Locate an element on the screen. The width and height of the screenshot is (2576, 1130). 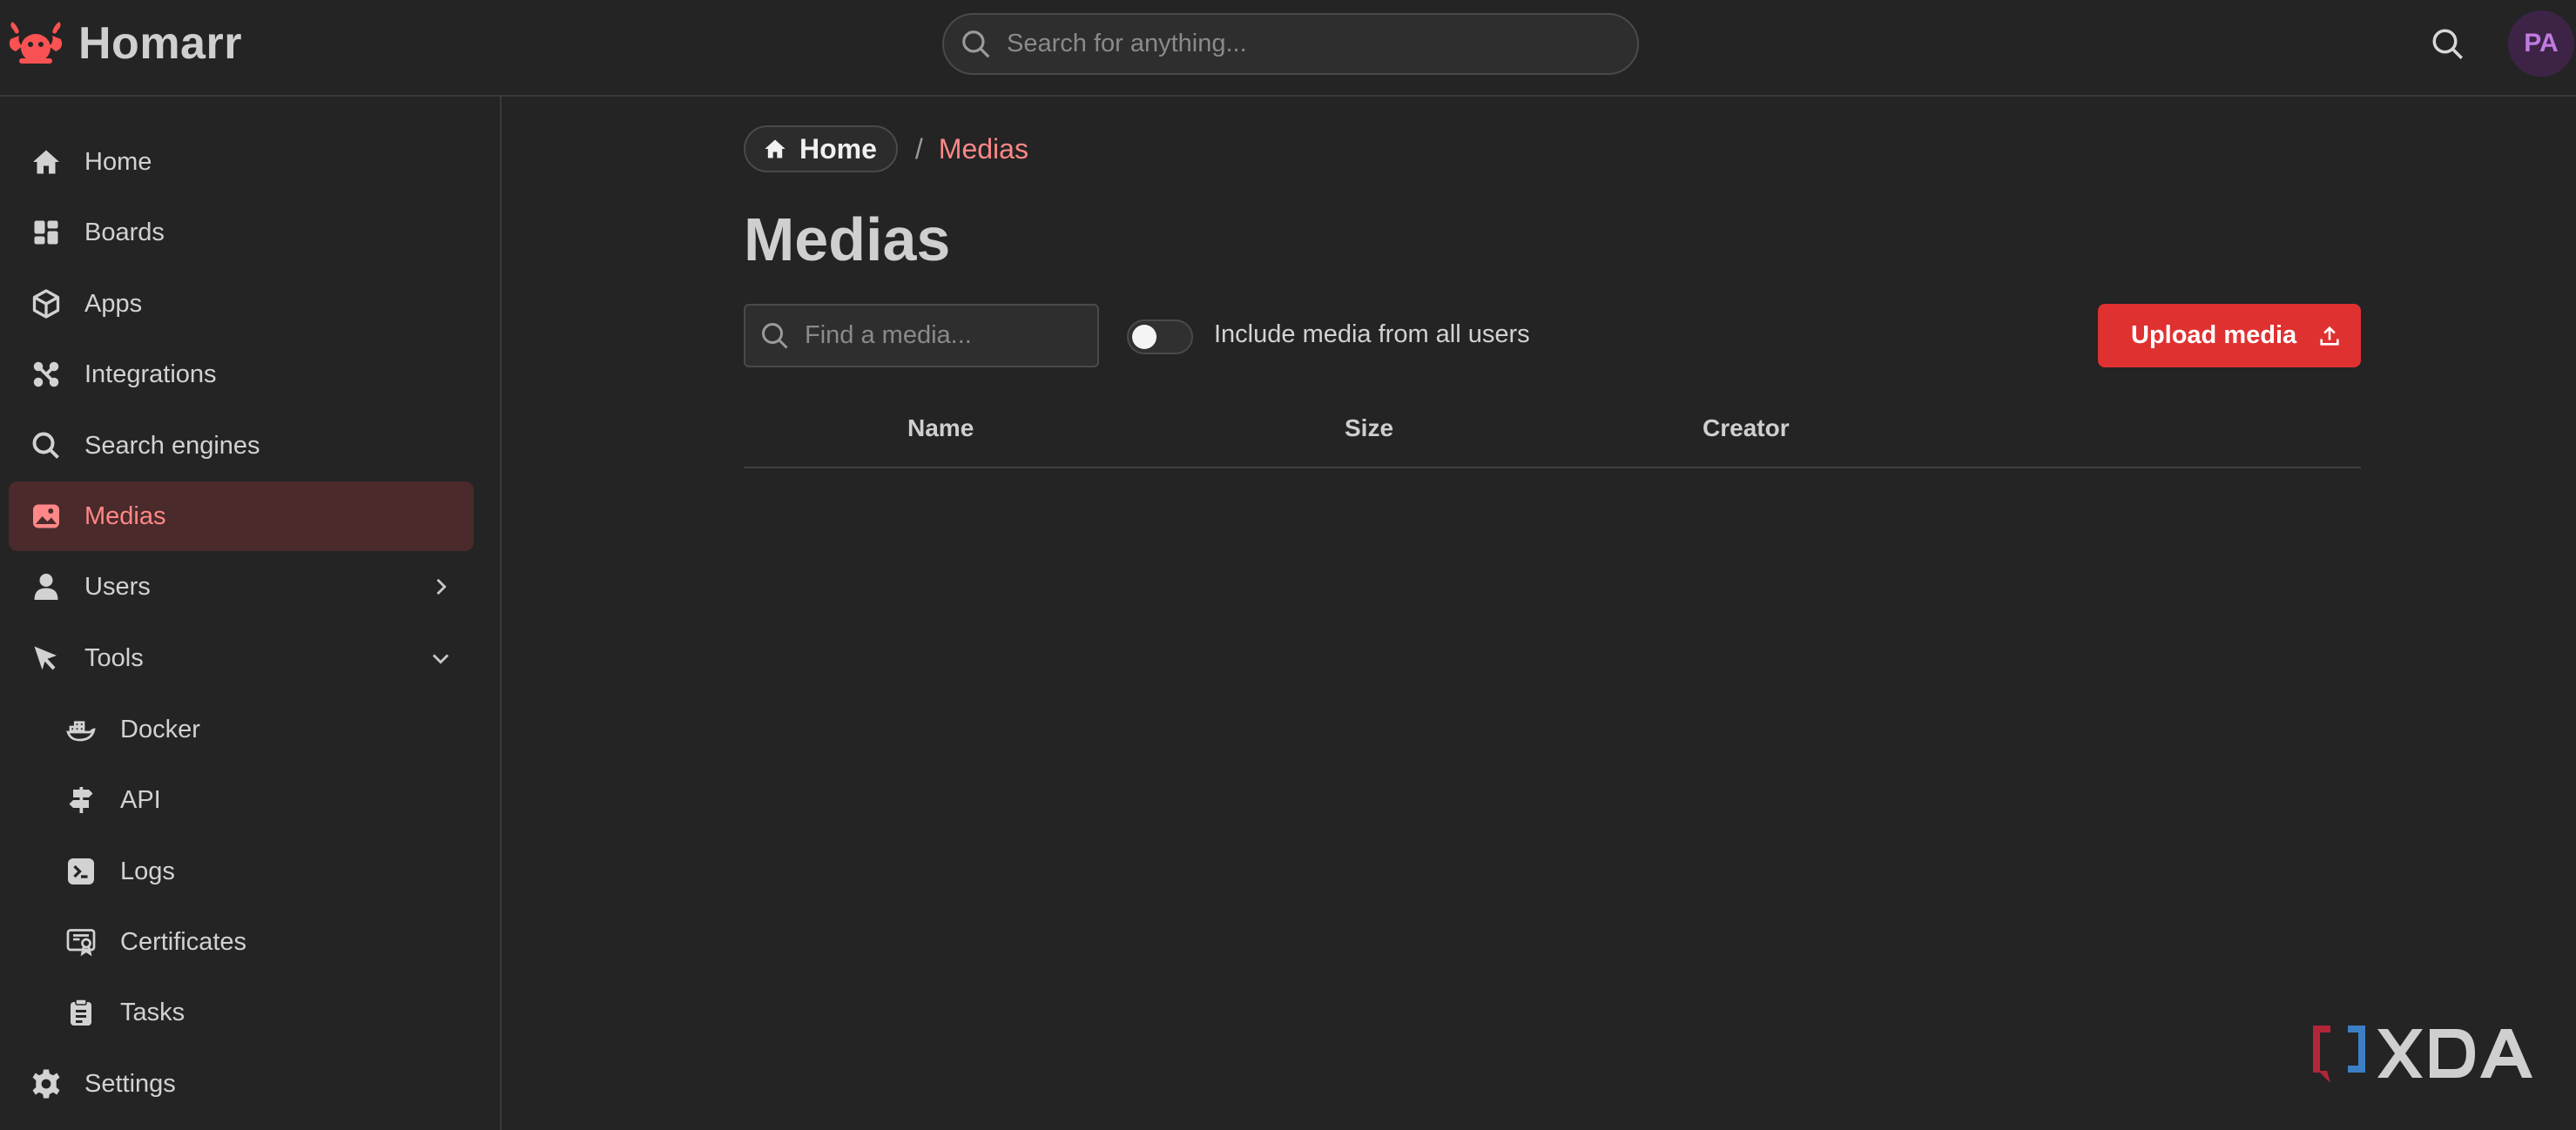
sidebar-item-label: Home is located at coordinates (118, 161).